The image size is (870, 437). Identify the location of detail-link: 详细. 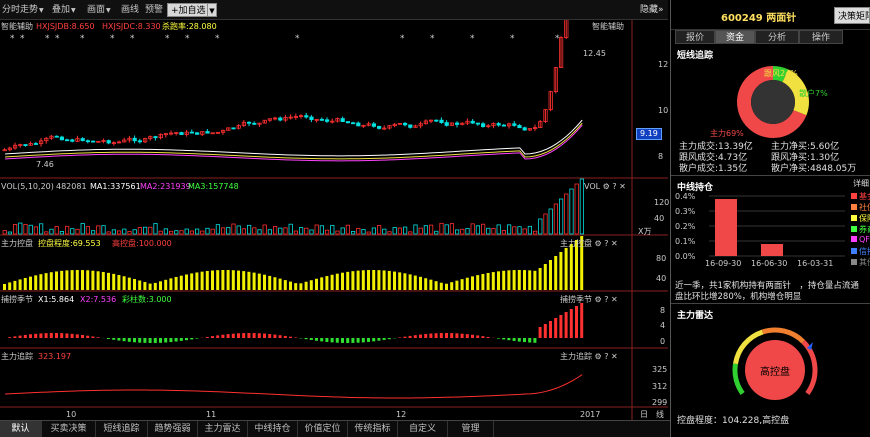
(861, 183).